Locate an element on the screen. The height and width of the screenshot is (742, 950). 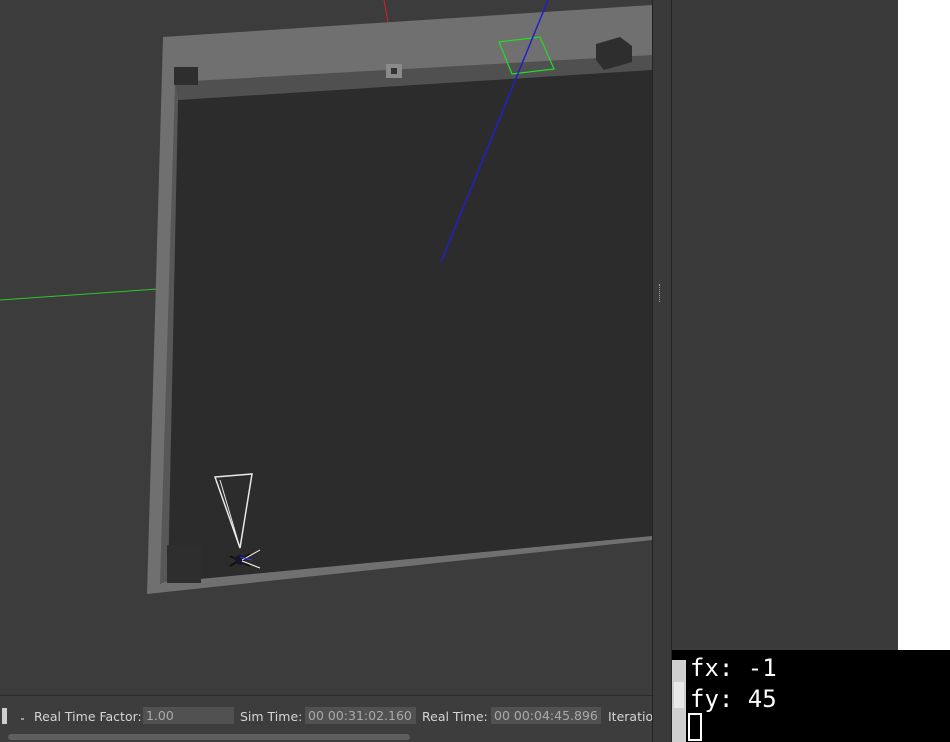
horizontal-scrollbar is located at coordinates (209, 737).